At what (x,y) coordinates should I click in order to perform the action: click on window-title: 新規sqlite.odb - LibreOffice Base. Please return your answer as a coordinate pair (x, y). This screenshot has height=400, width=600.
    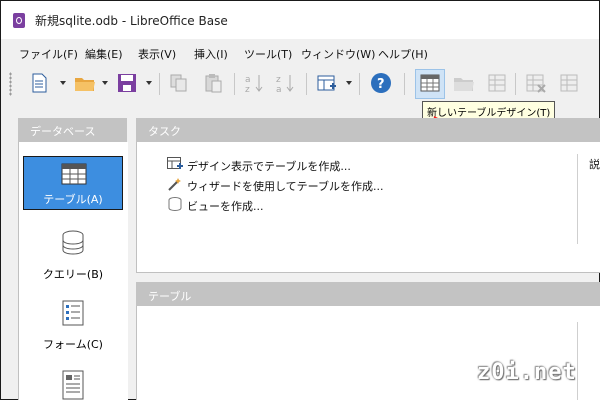
    Looking at the image, I should click on (131, 21).